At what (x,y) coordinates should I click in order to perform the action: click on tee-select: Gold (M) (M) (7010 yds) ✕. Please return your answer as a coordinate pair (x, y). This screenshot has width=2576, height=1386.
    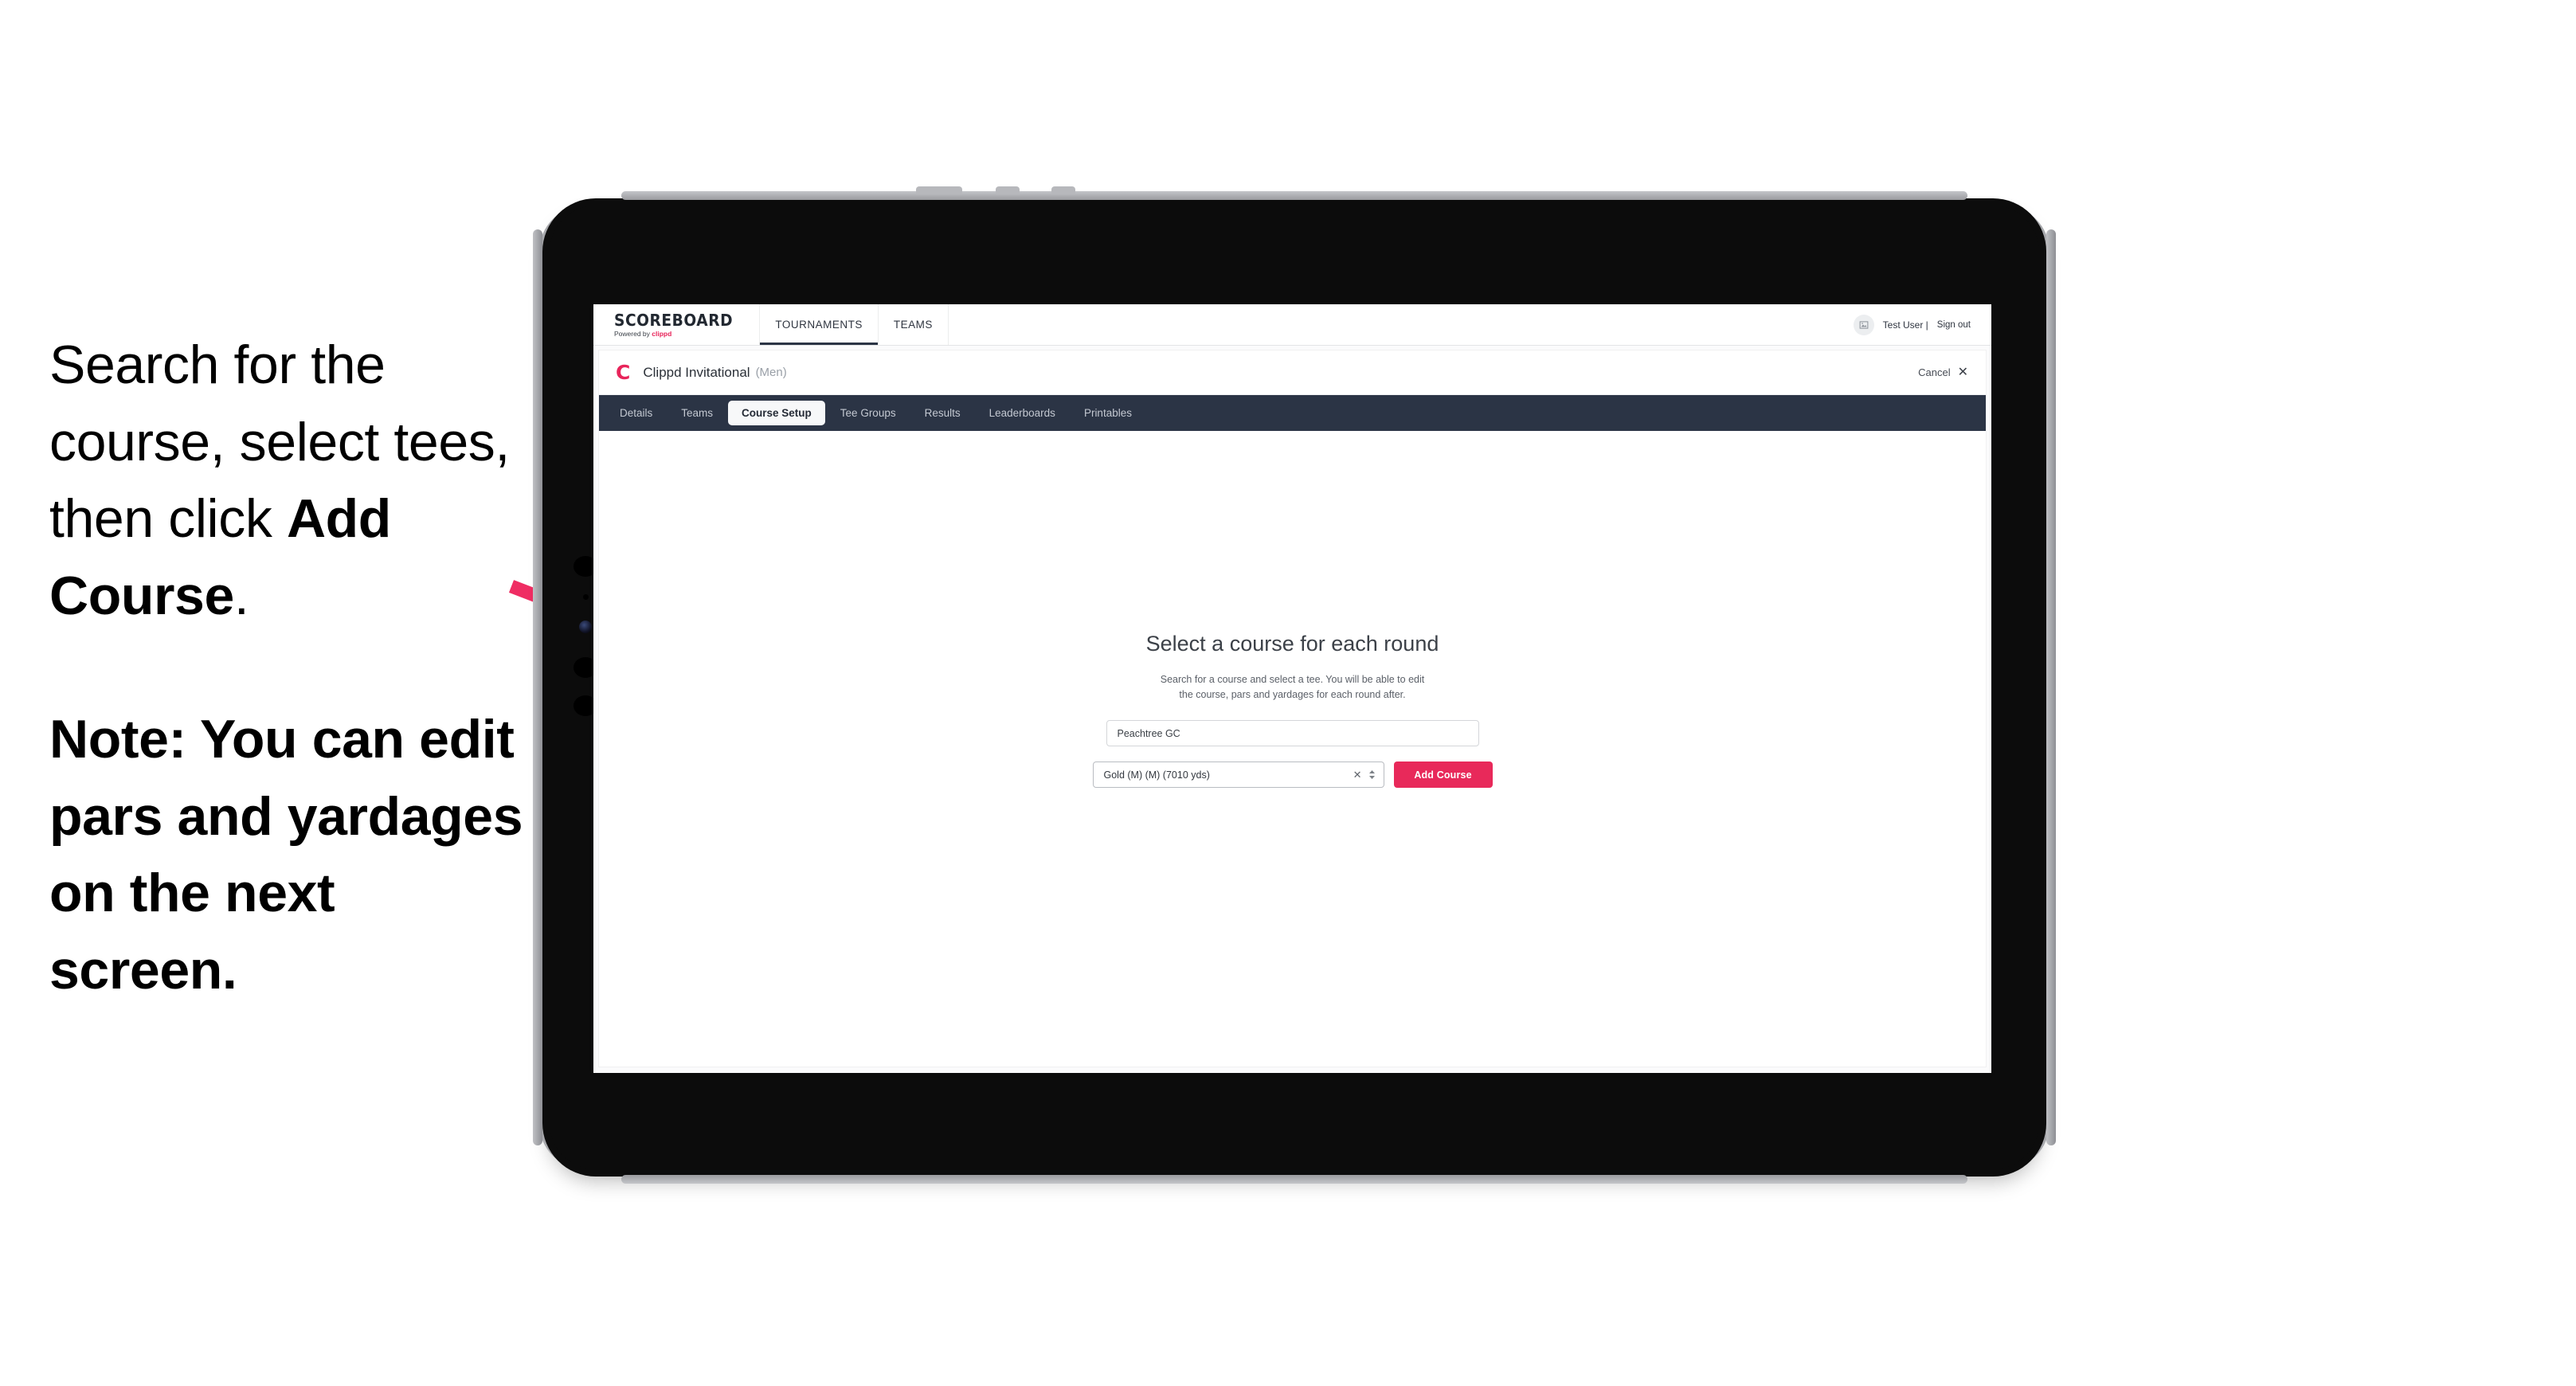
    Looking at the image, I should click on (1238, 775).